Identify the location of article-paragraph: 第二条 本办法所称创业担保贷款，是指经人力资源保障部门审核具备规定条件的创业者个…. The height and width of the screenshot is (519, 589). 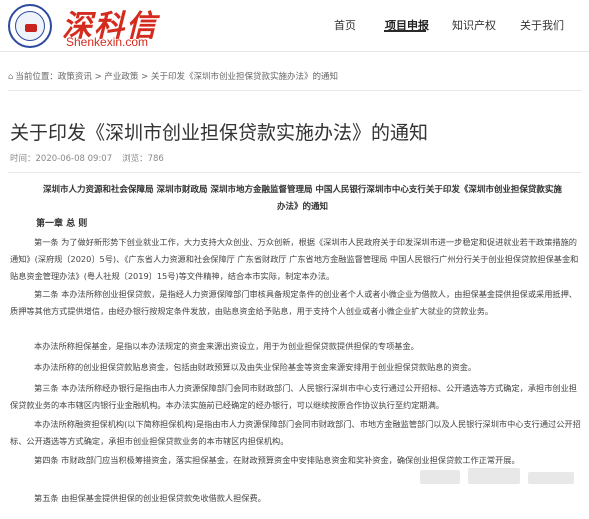
(293, 302).